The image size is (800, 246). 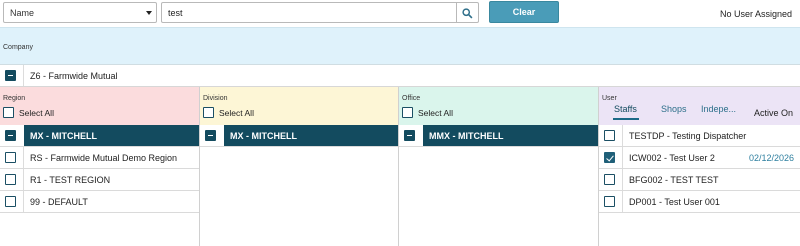 What do you see at coordinates (435, 113) in the screenshot?
I see `office-select-all-label: Select All` at bounding box center [435, 113].